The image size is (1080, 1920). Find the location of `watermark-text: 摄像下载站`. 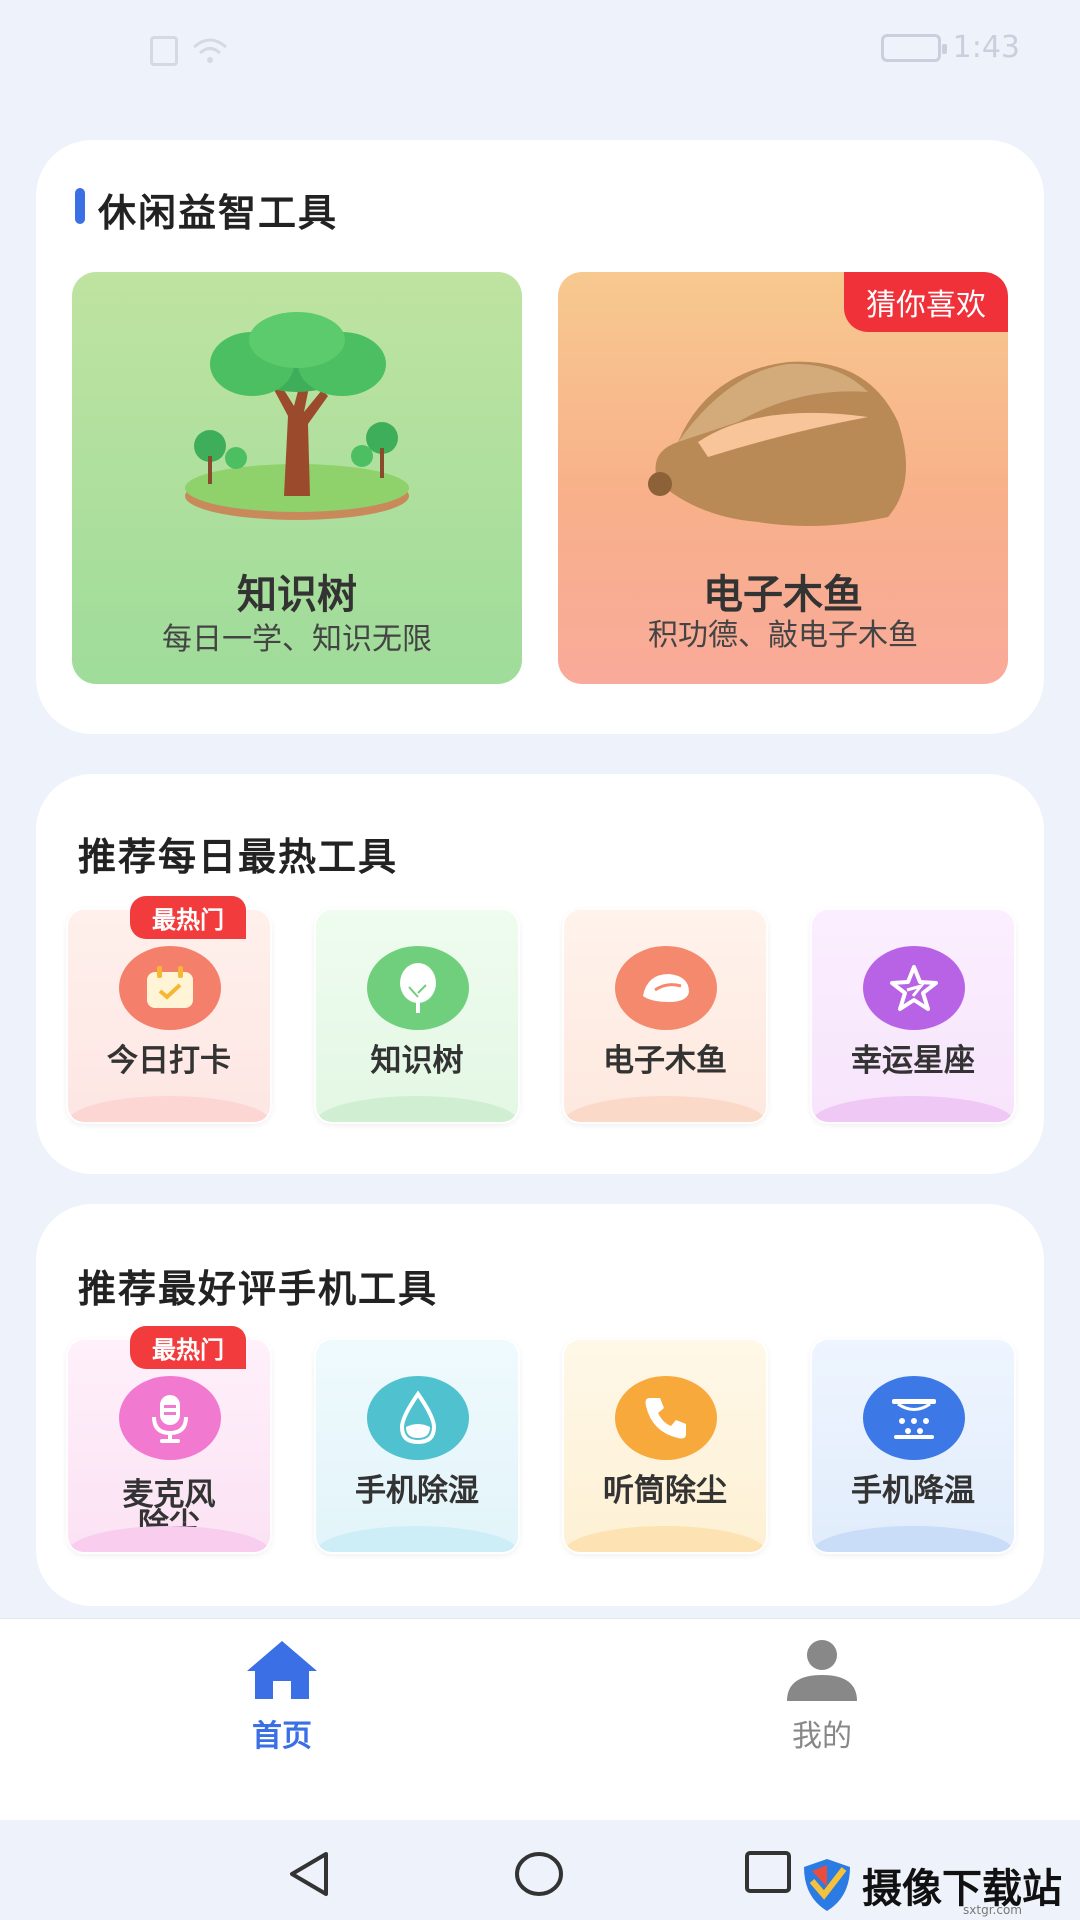

watermark-text: 摄像下载站 is located at coordinates (962, 1888).